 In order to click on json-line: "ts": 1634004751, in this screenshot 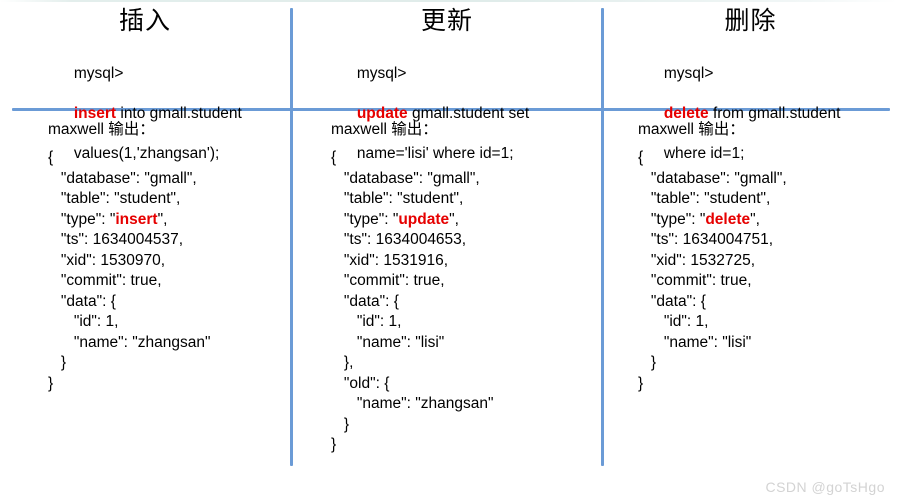, I will do `click(706, 239)`.